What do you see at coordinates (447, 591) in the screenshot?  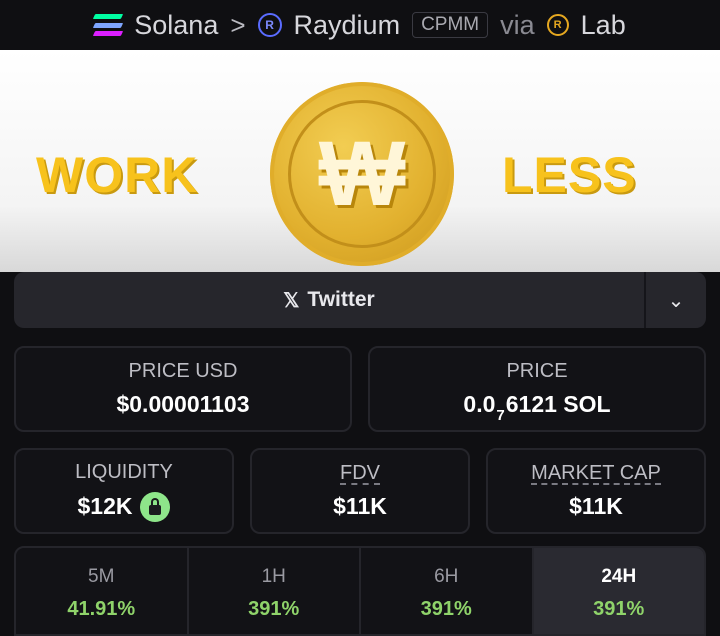 I see `tab-6h: 6H 391%` at bounding box center [447, 591].